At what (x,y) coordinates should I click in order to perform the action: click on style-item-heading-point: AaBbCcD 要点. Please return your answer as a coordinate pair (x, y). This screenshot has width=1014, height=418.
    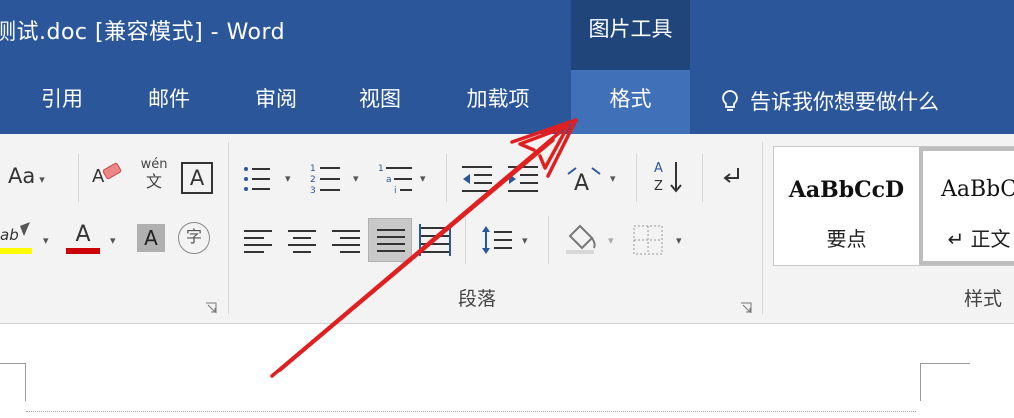
    Looking at the image, I should click on (846, 206).